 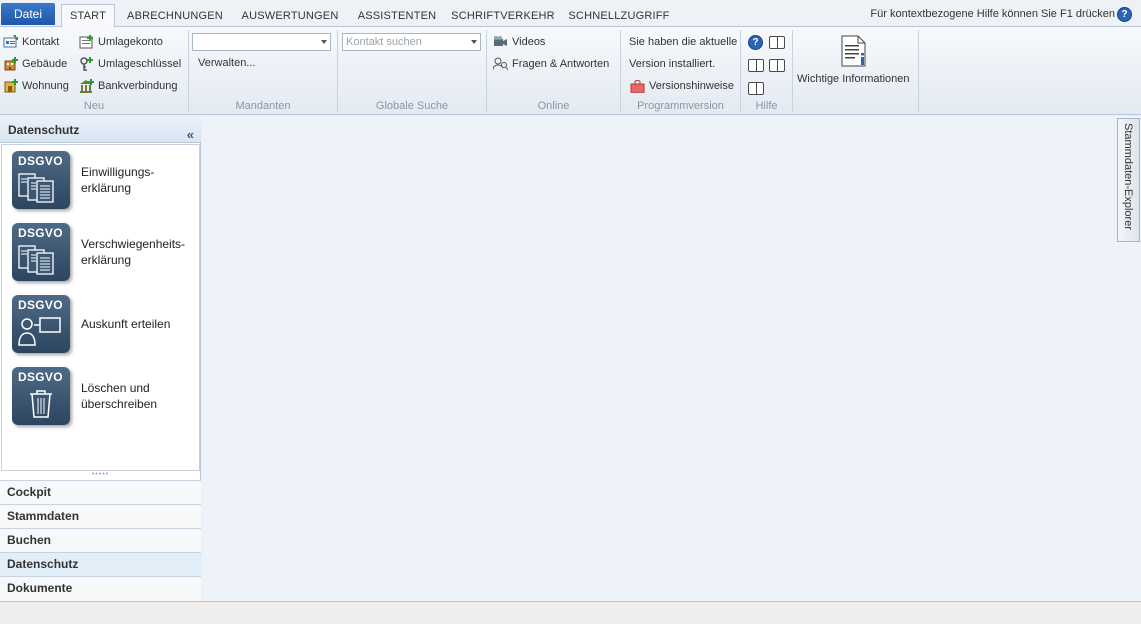 I want to click on bank-icon, so click(x=86, y=86).